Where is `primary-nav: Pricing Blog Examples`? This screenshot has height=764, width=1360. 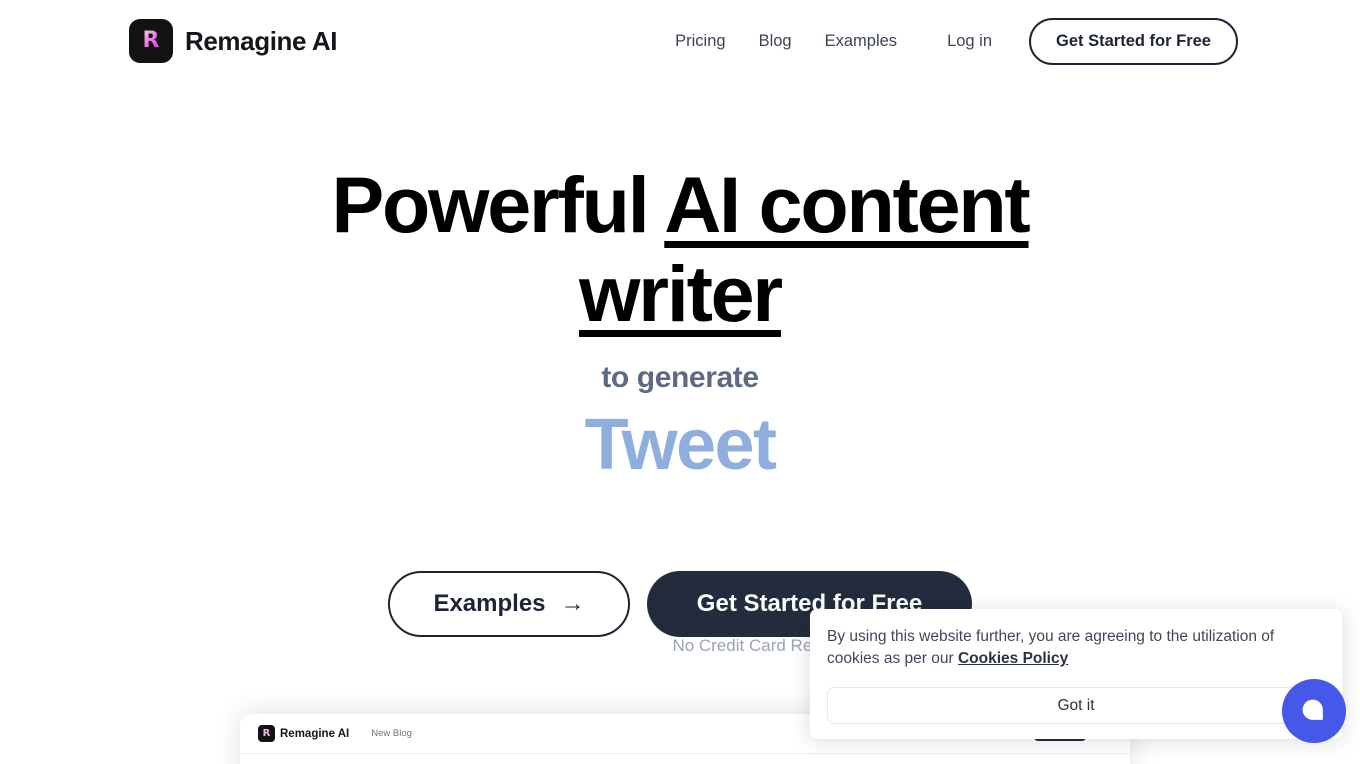
primary-nav: Pricing Blog Examples is located at coordinates (786, 41).